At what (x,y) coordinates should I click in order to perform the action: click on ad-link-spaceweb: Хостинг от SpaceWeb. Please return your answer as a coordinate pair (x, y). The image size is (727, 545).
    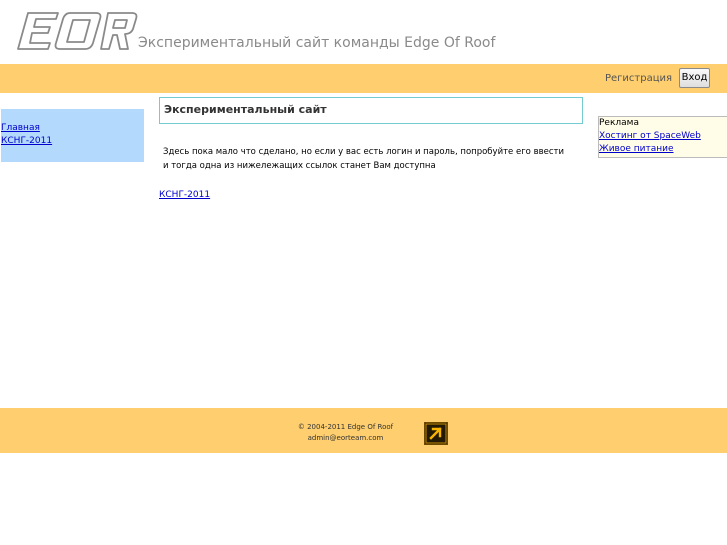
    Looking at the image, I should click on (650, 136).